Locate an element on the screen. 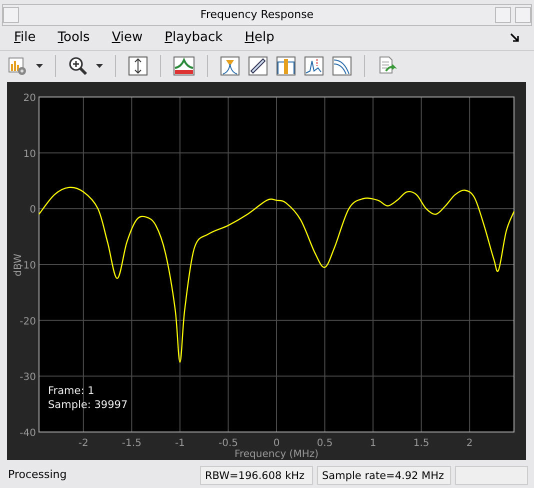 Image resolution: width=534 pixels, height=488 pixels. window-title: Frequency Response is located at coordinates (257, 14).